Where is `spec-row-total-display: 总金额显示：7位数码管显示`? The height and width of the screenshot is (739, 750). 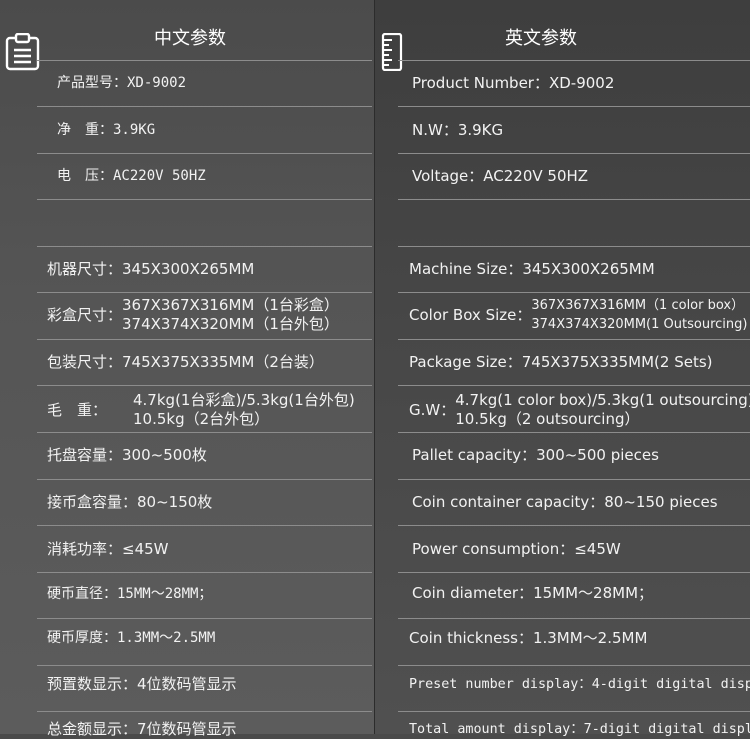
spec-row-total-display: 总金额显示：7位数码管显示 is located at coordinates (142, 729).